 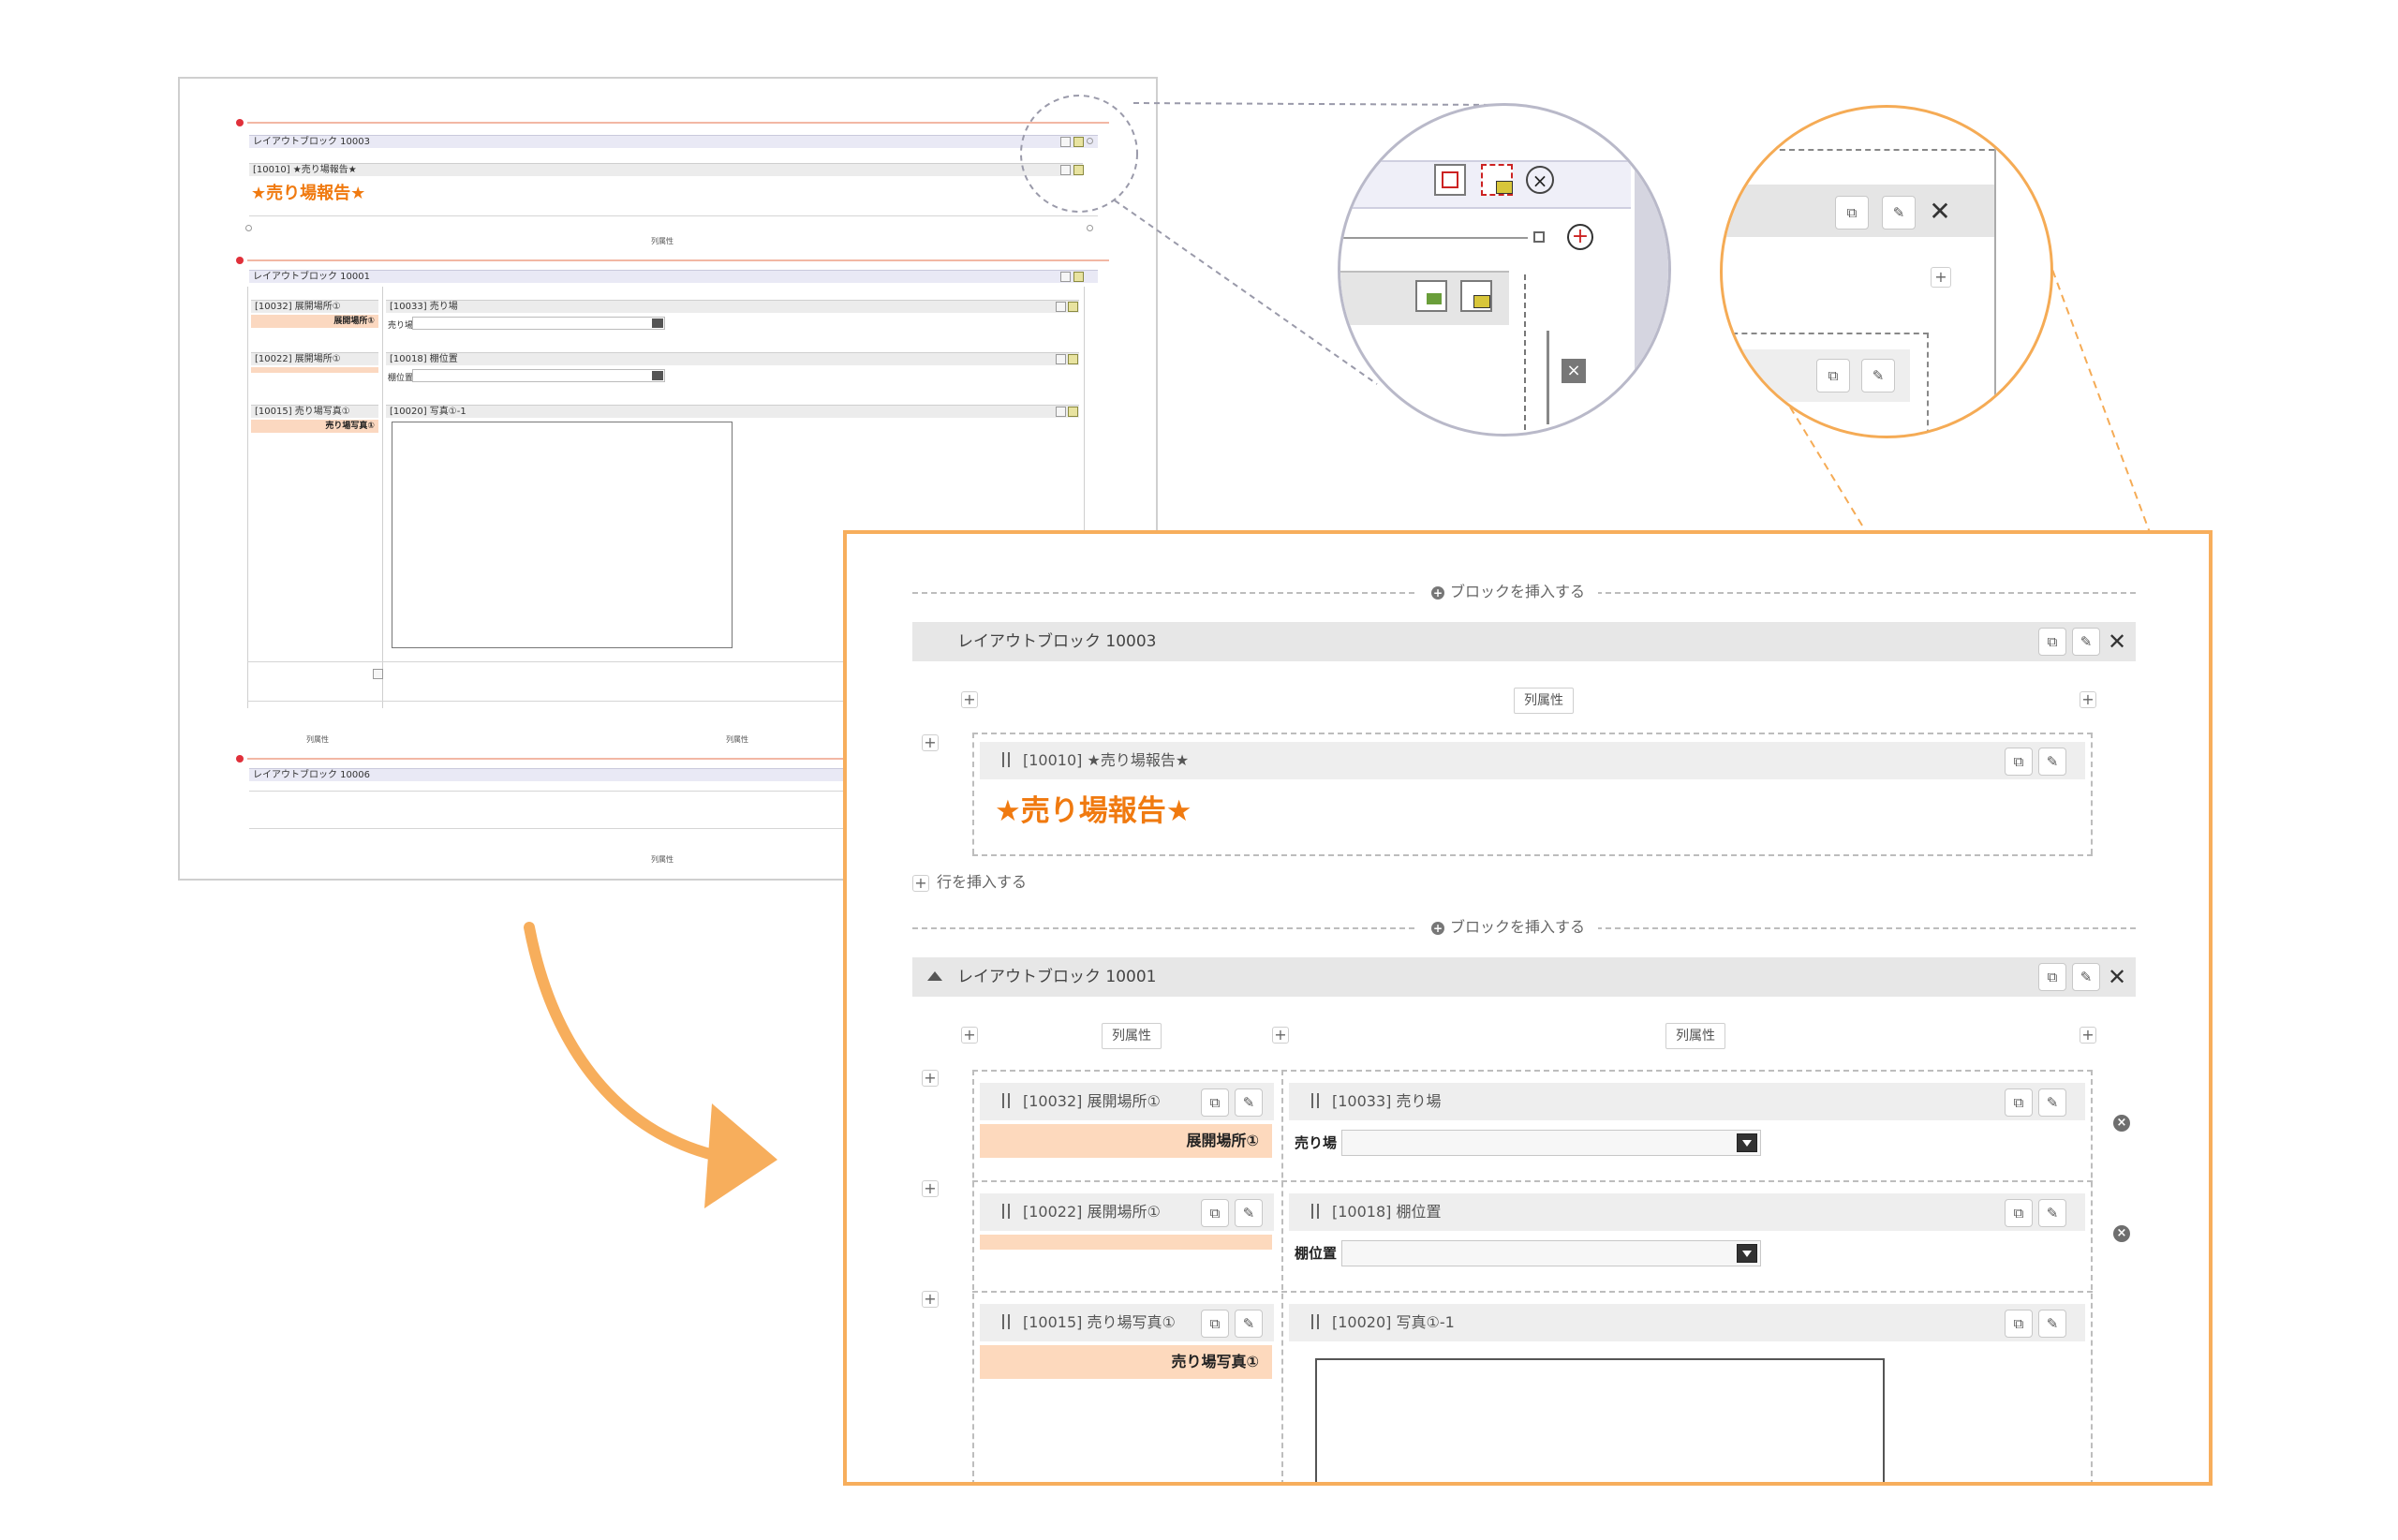 What do you see at coordinates (1057, 977) in the screenshot?
I see `block-title: レイアウトブロック 10001` at bounding box center [1057, 977].